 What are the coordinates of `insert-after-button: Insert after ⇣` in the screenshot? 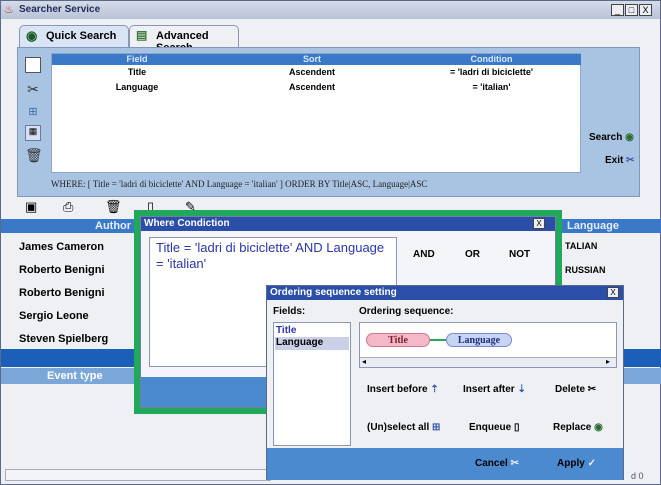 It's located at (494, 389).